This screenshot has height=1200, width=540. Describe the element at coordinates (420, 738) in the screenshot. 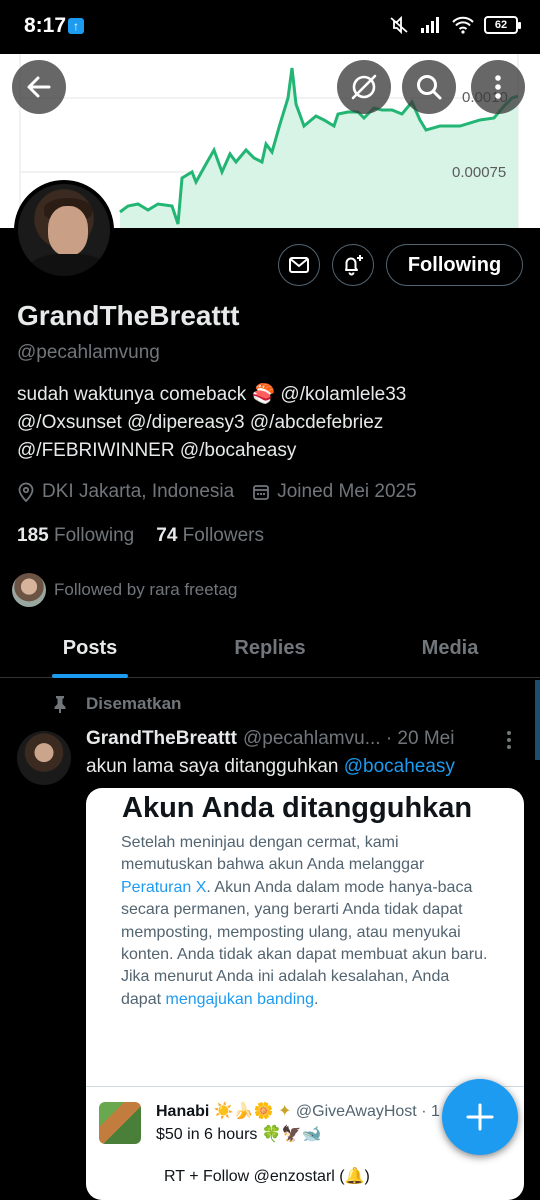

I see `post-date: · 20 Mei` at that location.